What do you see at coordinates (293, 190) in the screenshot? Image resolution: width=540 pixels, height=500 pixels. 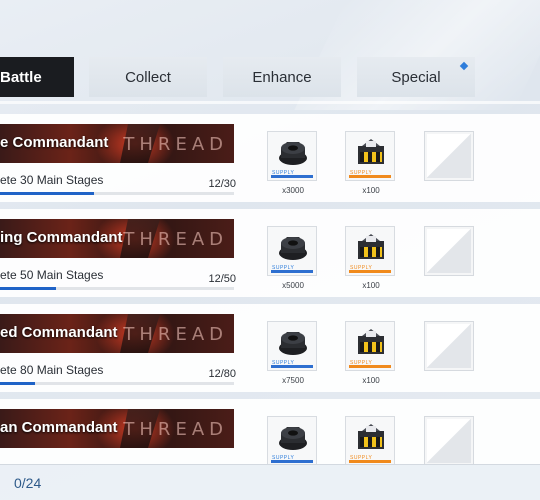 I see `reward-quantity: x3000` at bounding box center [293, 190].